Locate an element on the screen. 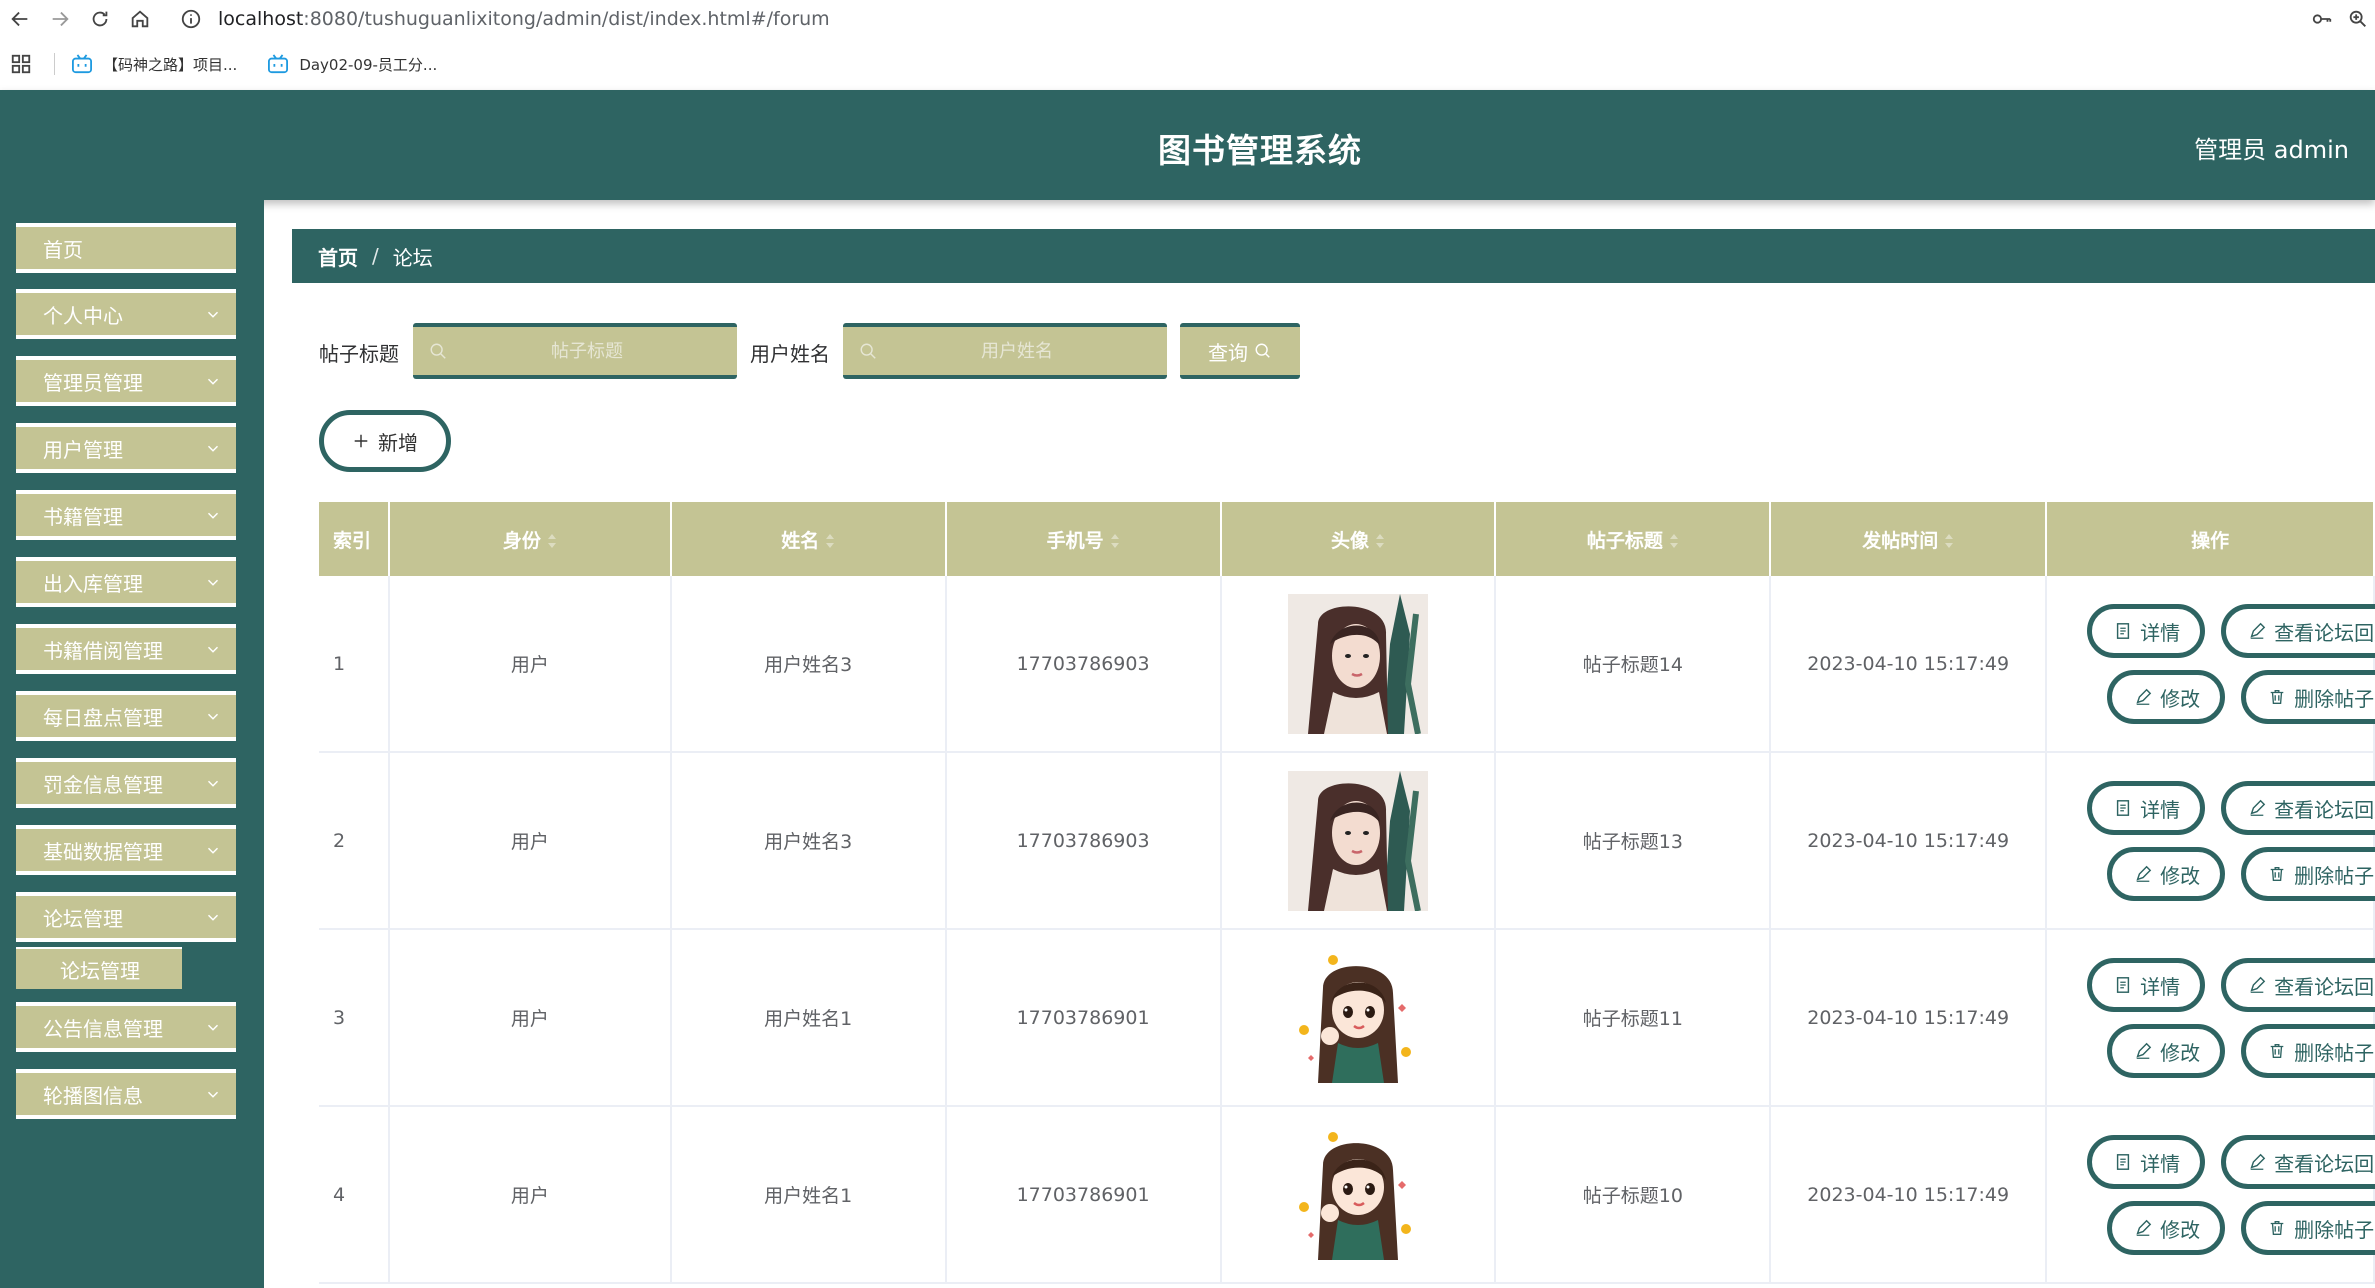 The image size is (2375, 1288). submenu-item-label: 论坛管理 is located at coordinates (100, 970).